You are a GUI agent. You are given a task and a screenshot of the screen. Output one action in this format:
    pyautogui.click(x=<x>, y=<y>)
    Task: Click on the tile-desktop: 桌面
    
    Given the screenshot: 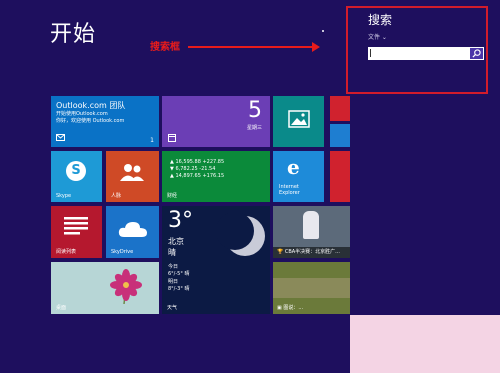 What is the action you would take?
    pyautogui.click(x=105, y=288)
    